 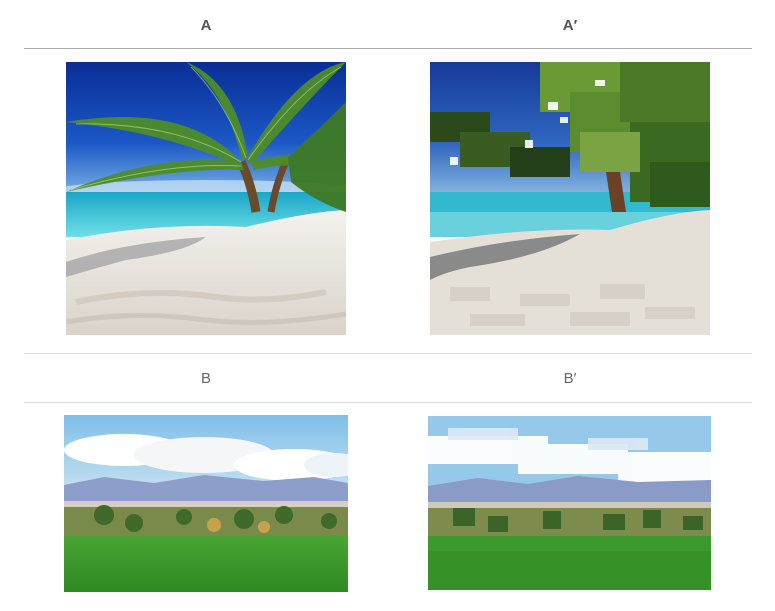 What do you see at coordinates (570, 25) in the screenshot?
I see `column-label-a-prime: A′` at bounding box center [570, 25].